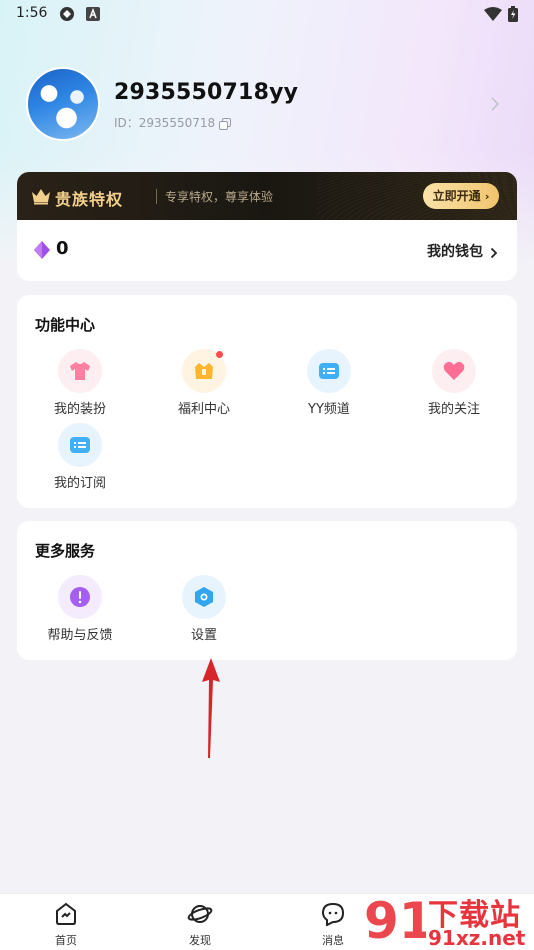  Describe the element at coordinates (65, 325) in the screenshot. I see `function-center-title: 功能中心` at that location.